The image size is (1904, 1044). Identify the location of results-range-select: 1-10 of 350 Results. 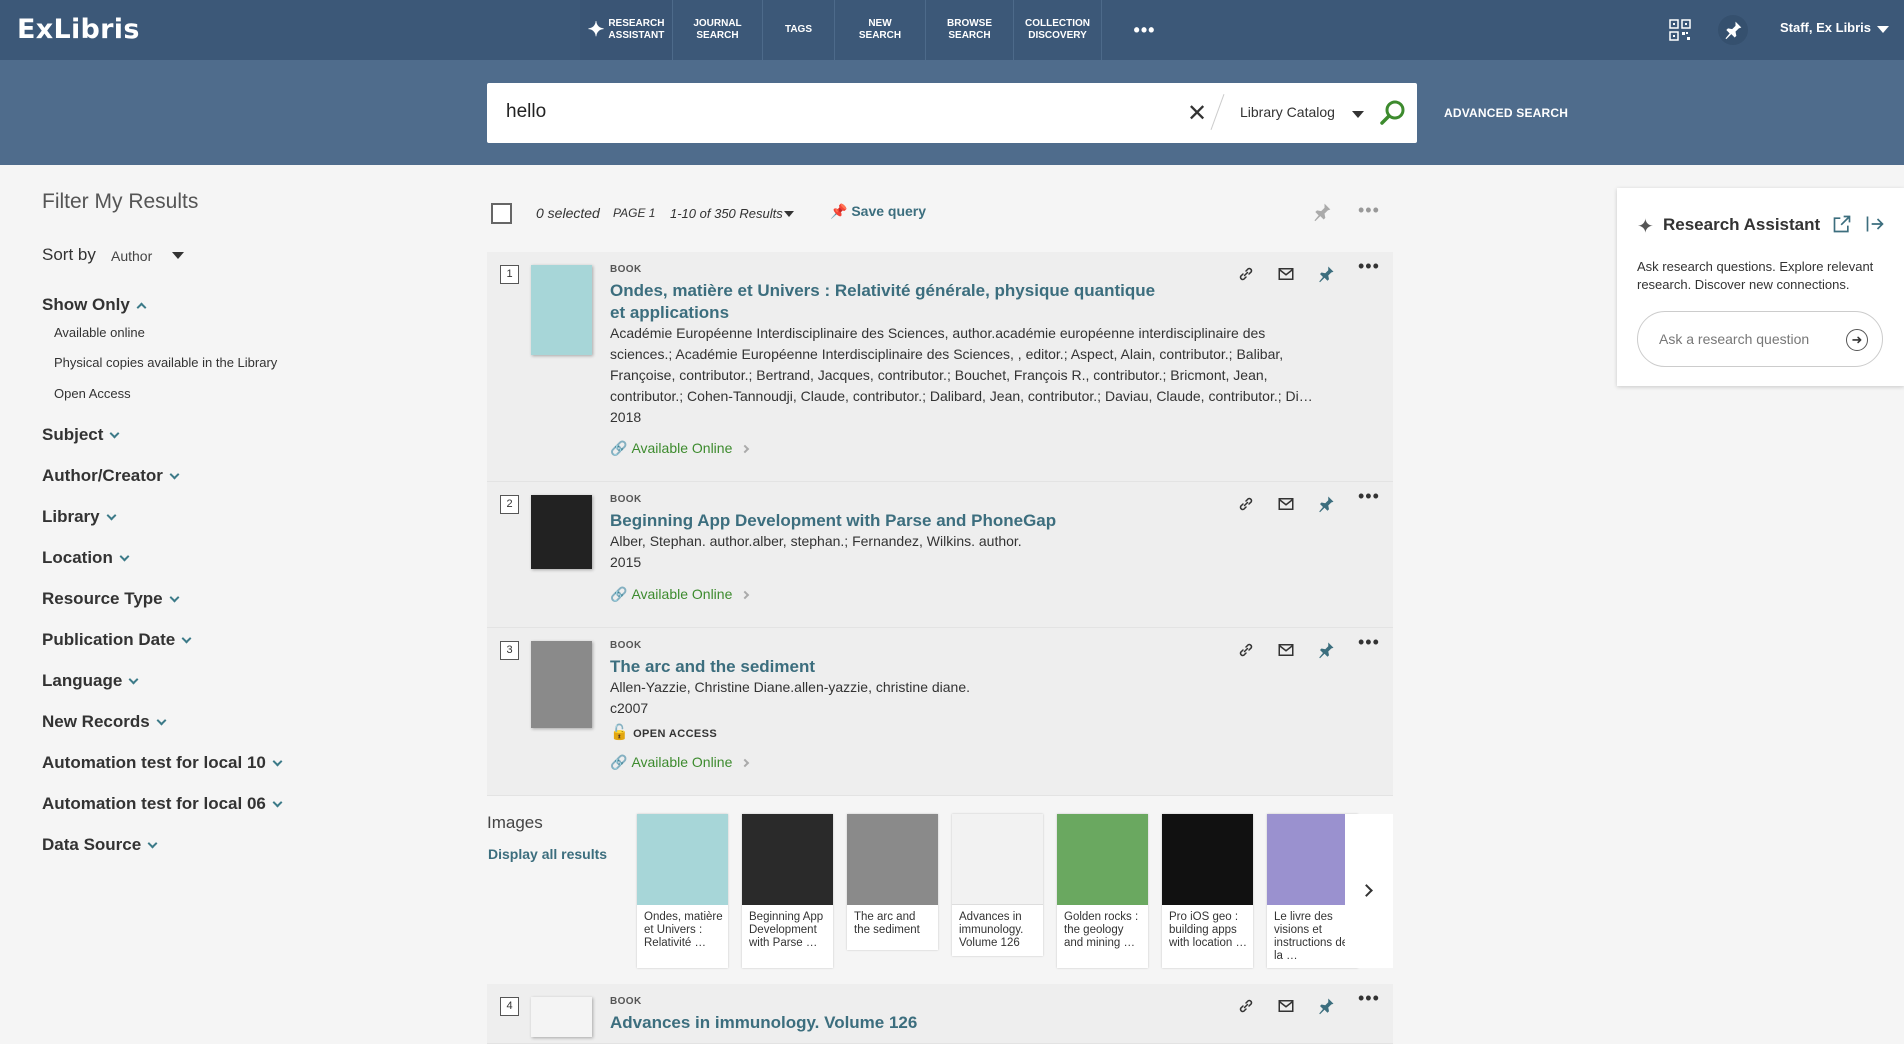
(726, 213).